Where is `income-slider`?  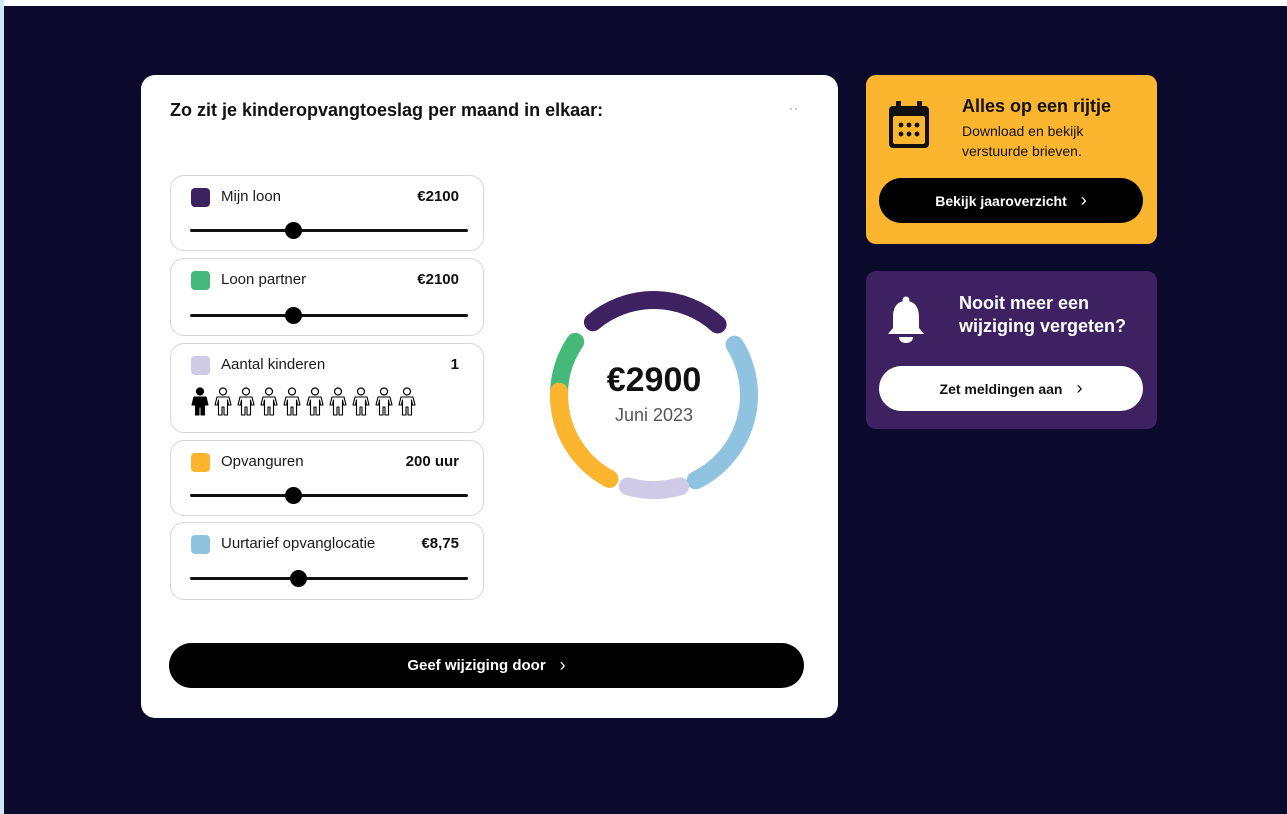 income-slider is located at coordinates (329, 230).